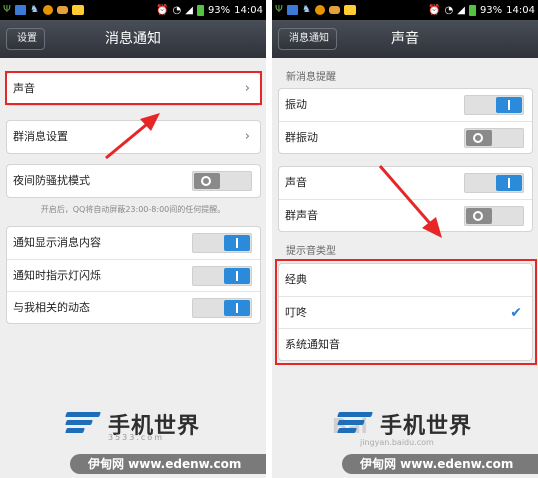  What do you see at coordinates (426, 426) in the screenshot?
I see `watermark-brand: 手机世界` at bounding box center [426, 426].